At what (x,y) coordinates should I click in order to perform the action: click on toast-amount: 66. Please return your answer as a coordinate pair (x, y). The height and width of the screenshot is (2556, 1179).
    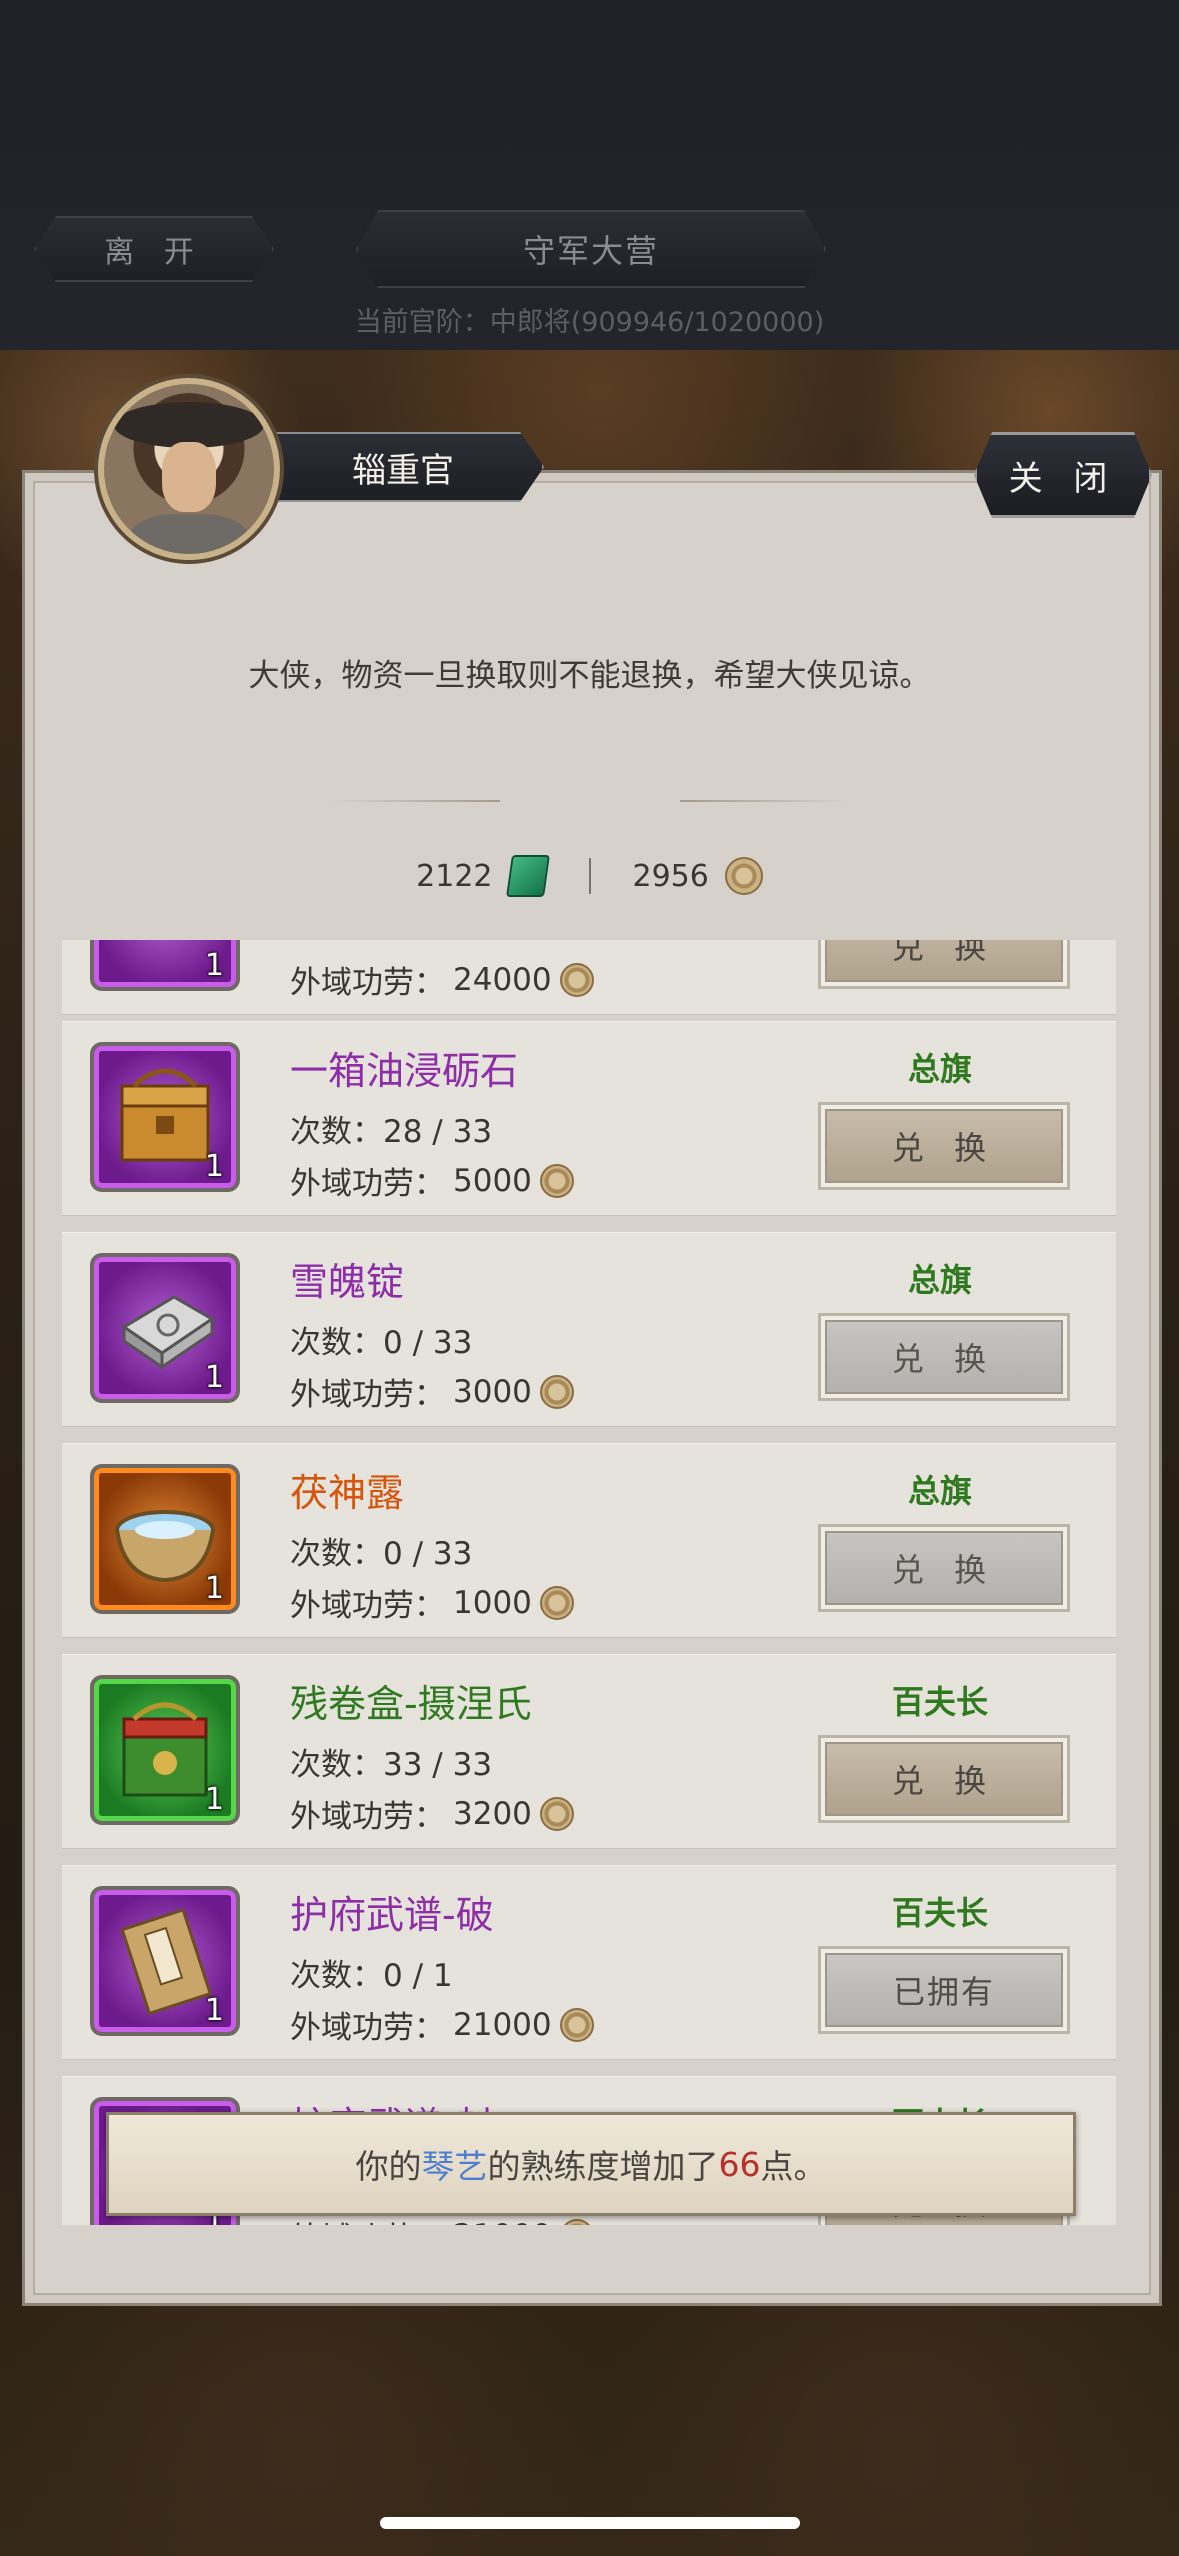
    Looking at the image, I should click on (739, 2164).